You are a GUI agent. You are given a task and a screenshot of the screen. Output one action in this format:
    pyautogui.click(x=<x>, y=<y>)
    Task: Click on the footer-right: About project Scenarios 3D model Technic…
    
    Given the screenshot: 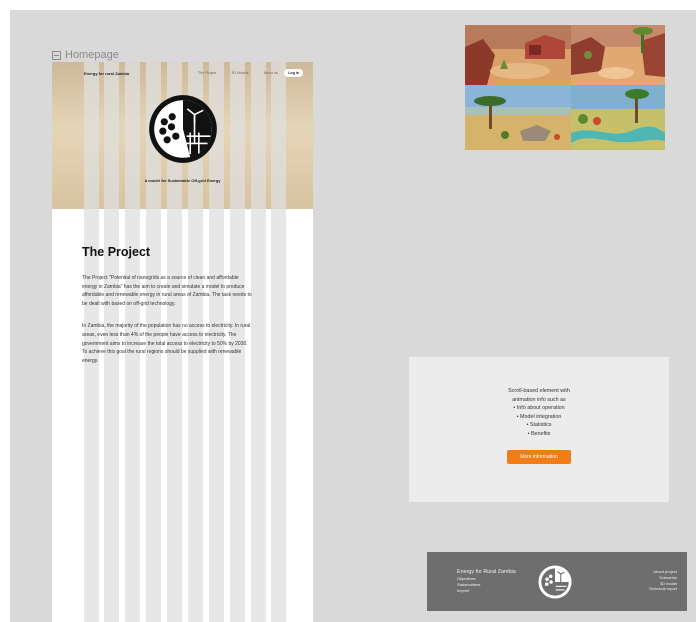 What is the action you would take?
    pyautogui.click(x=663, y=580)
    